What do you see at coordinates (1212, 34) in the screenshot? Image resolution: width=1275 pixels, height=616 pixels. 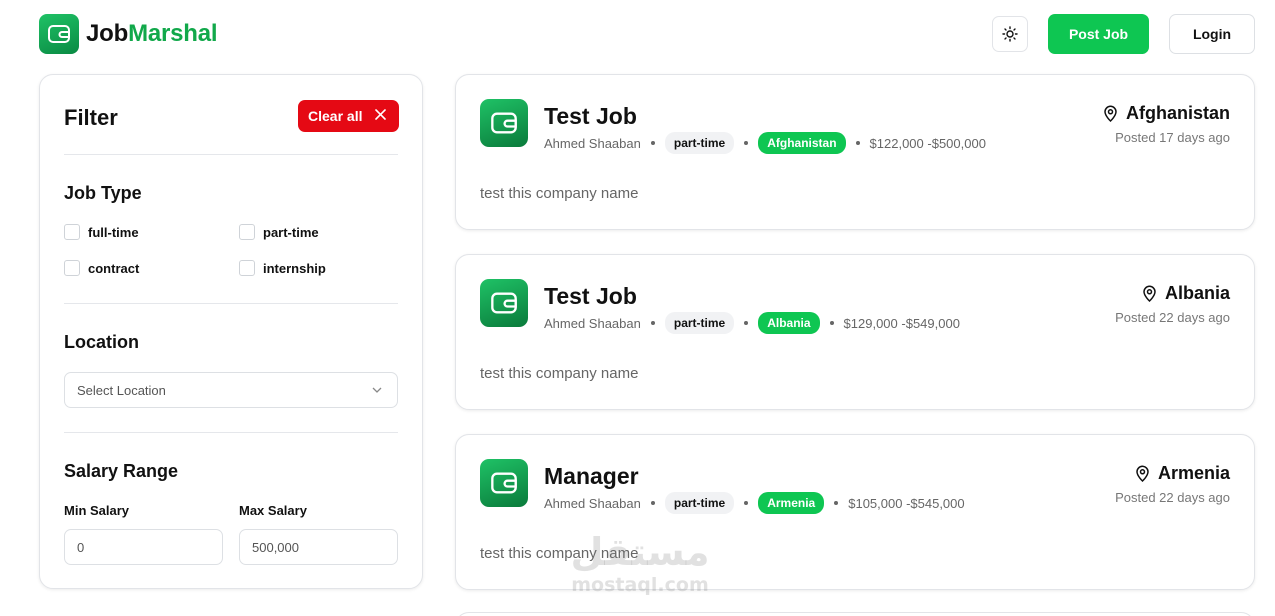 I see `login-button: Login` at bounding box center [1212, 34].